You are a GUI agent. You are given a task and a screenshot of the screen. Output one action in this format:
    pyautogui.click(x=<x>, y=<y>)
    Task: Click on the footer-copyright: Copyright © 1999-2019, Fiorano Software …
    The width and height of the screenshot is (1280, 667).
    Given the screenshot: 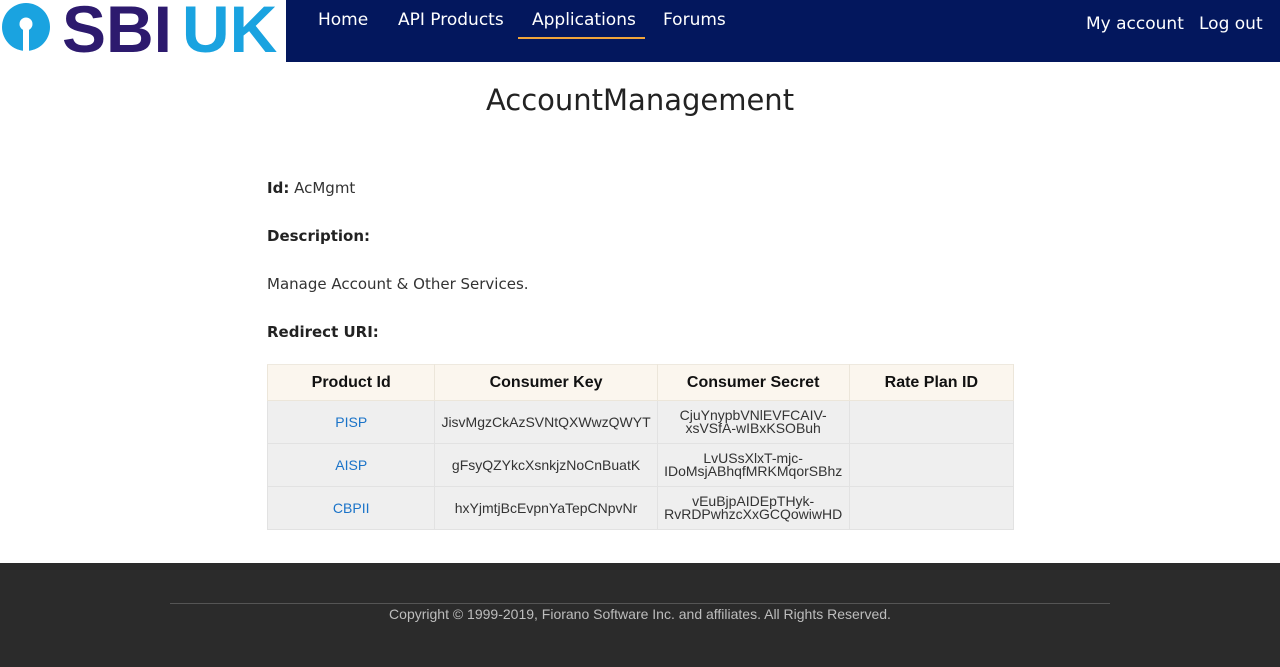 What is the action you would take?
    pyautogui.click(x=640, y=614)
    